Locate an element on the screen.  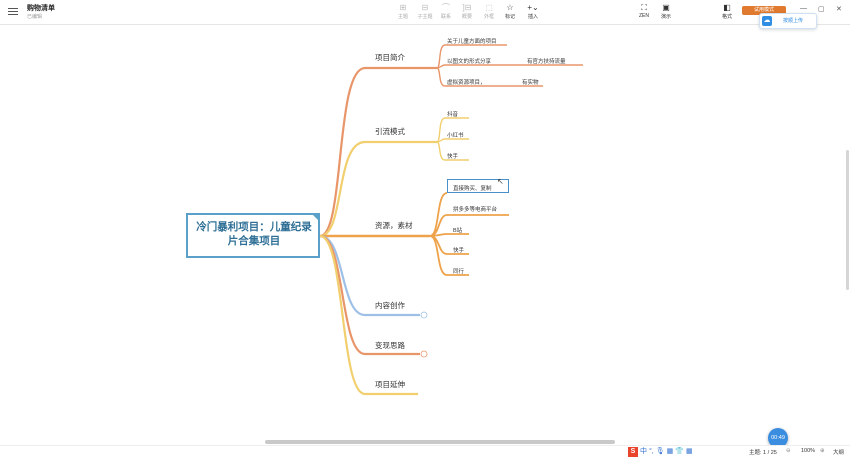
collapse-dot-monetize is located at coordinates (424, 354).